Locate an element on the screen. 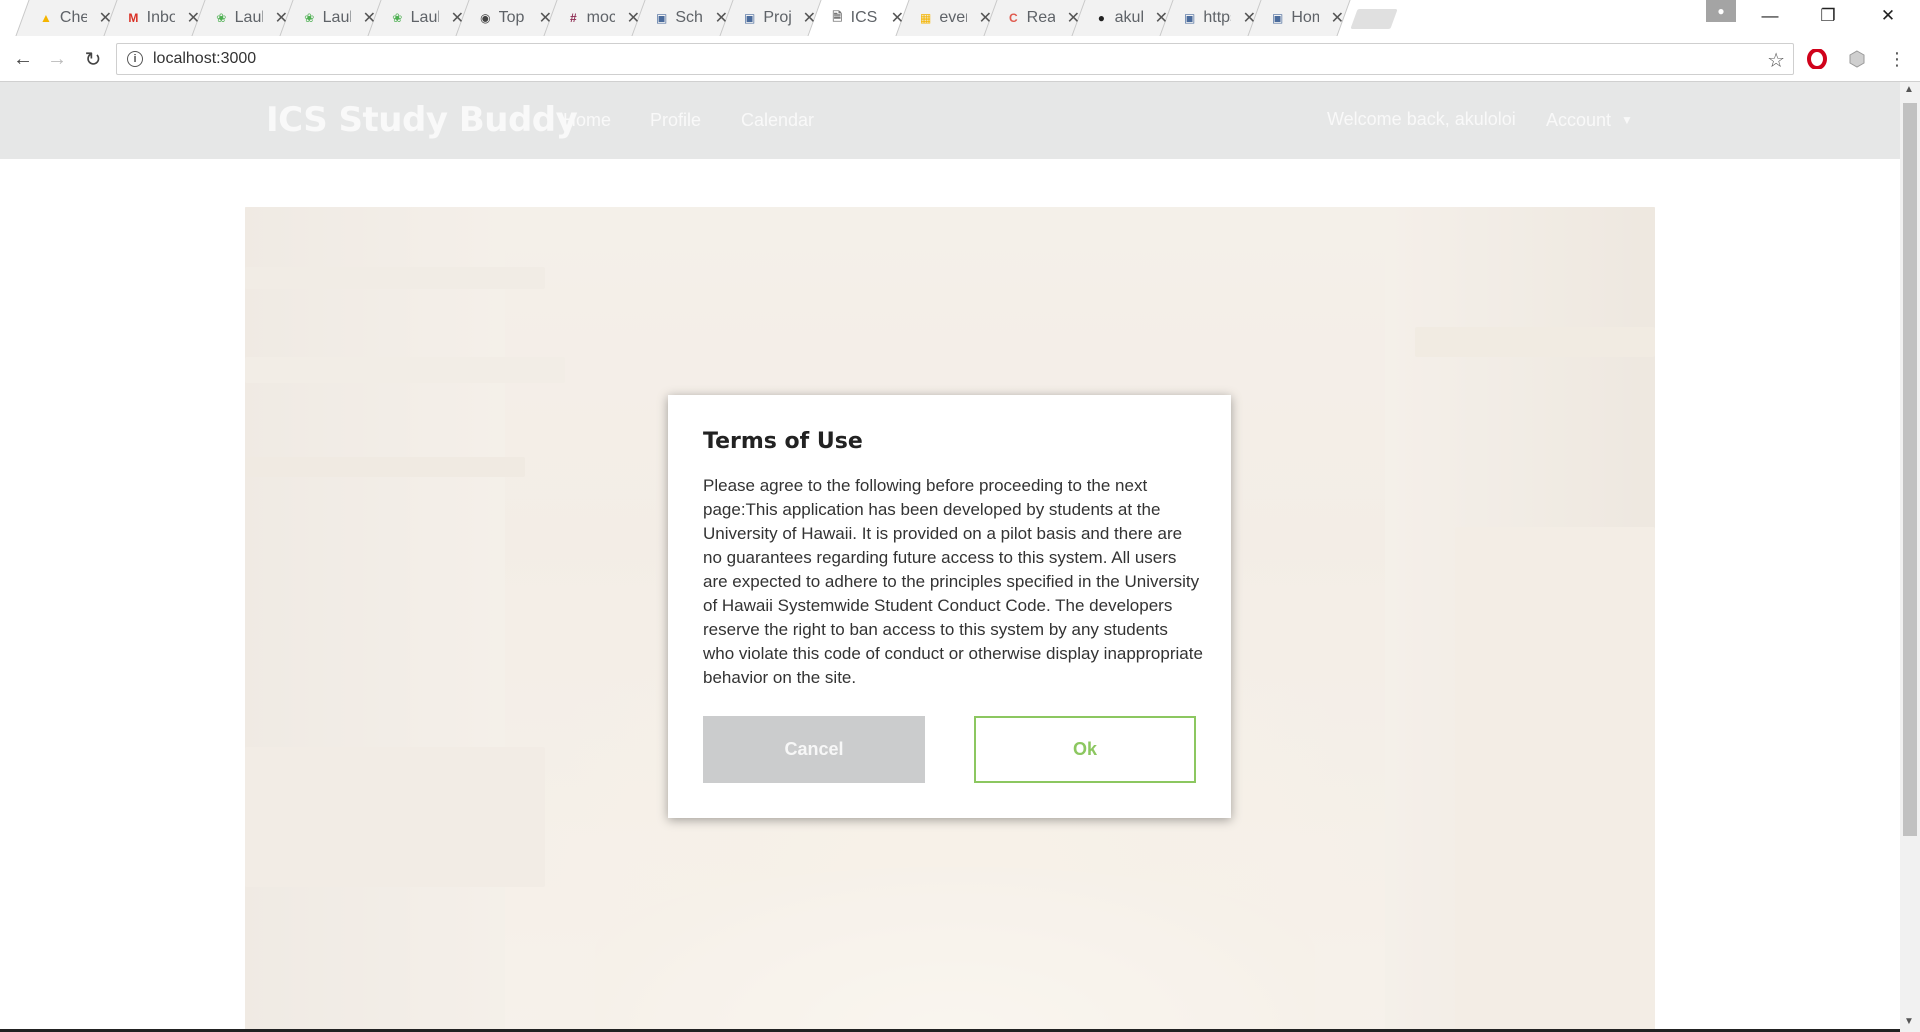 The image size is (1920, 1032). browser-toolbar: ← → ↻ i localhost:3000 ☆ ⋮ is located at coordinates (960, 59).